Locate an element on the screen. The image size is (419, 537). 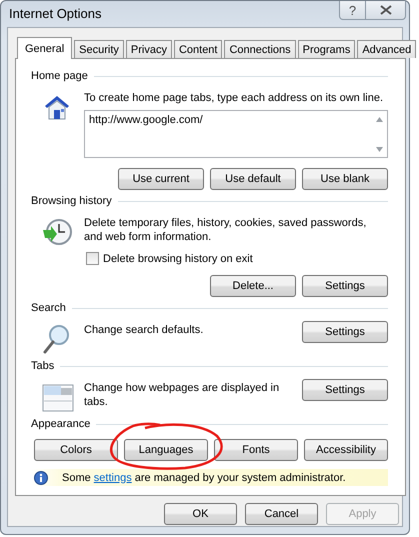
button: Fonts is located at coordinates (256, 450).